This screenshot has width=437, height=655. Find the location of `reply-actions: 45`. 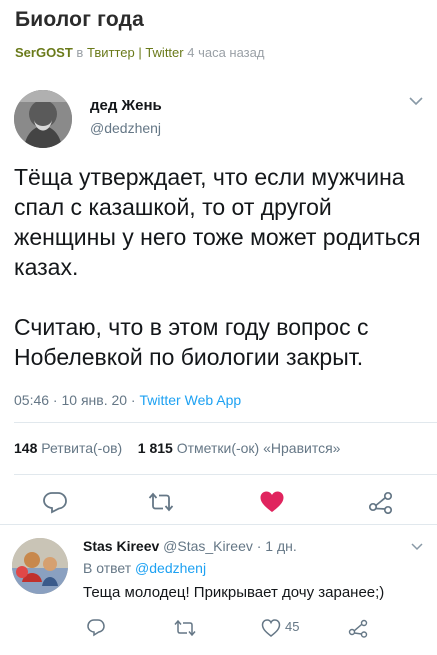

reply-actions: 45 is located at coordinates (218, 628).